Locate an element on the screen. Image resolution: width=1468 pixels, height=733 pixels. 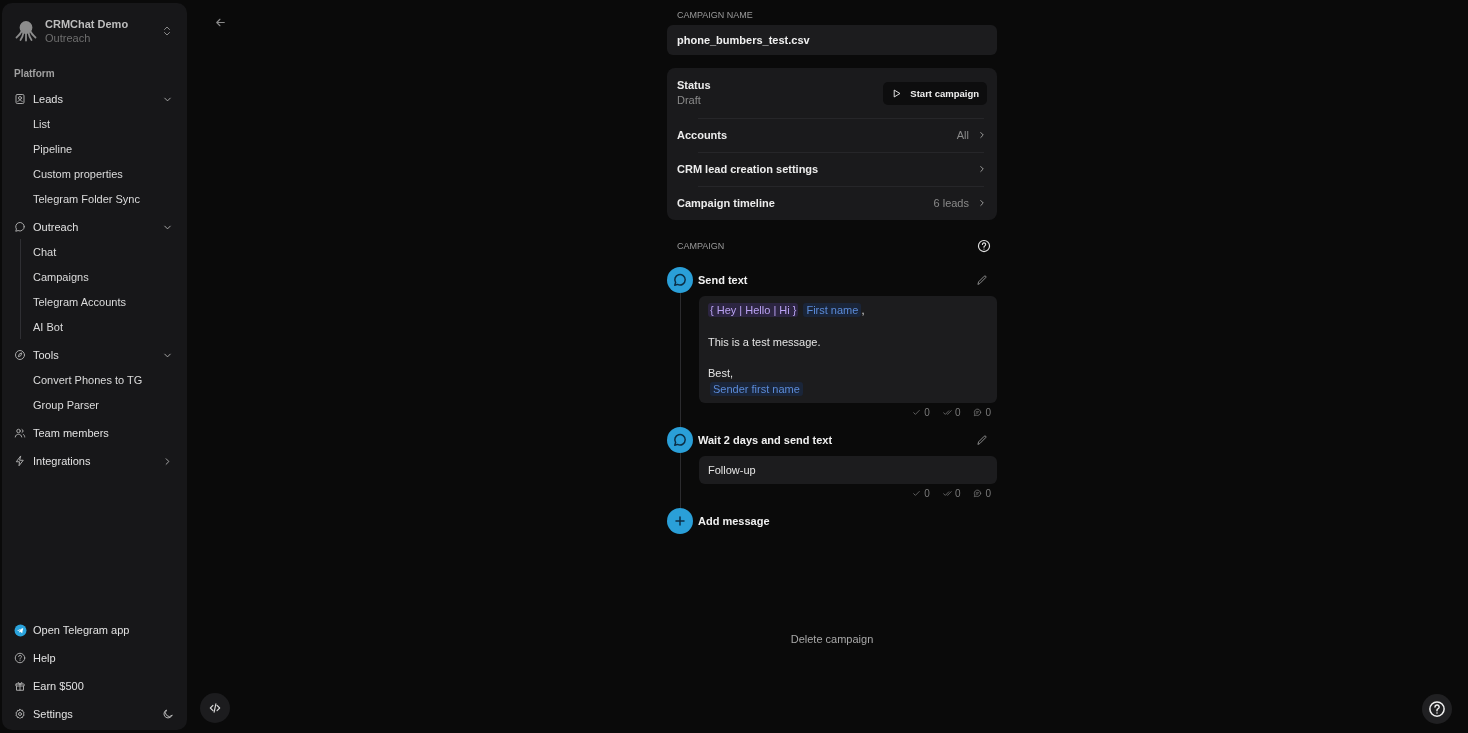
sidebar-item: Outreach is located at coordinates (94, 227).